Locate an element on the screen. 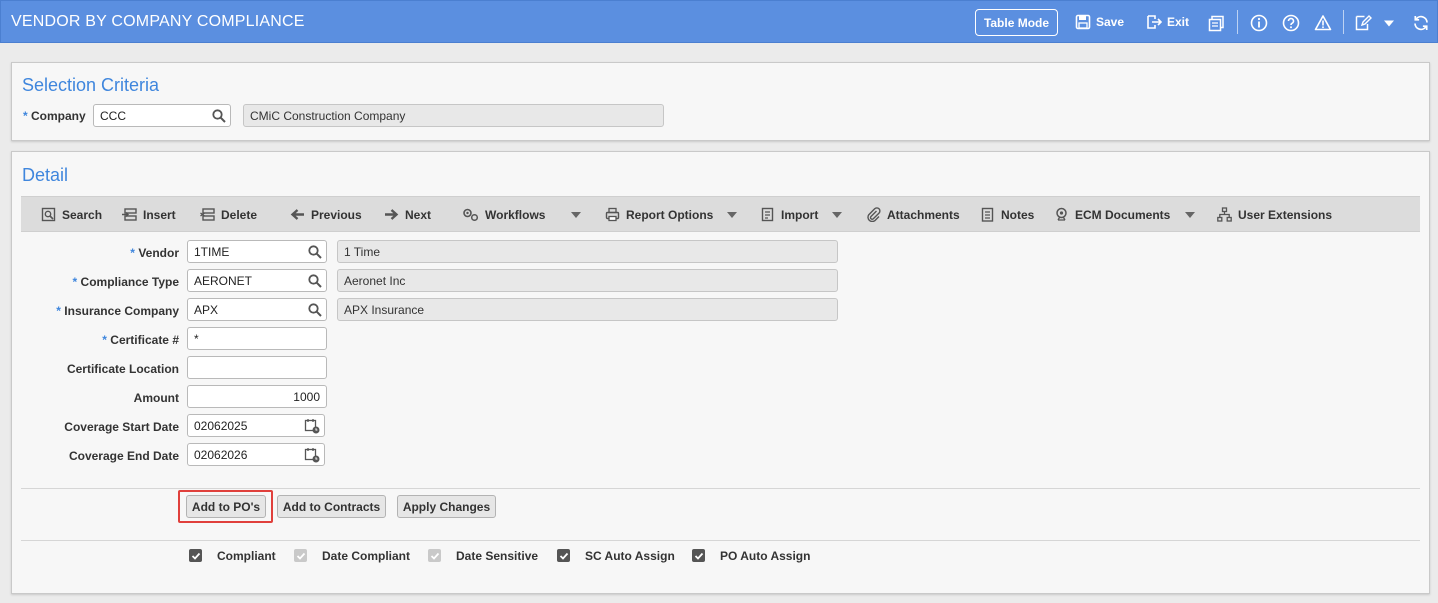 The width and height of the screenshot is (1438, 603). exit-icon is located at coordinates (1154, 22).